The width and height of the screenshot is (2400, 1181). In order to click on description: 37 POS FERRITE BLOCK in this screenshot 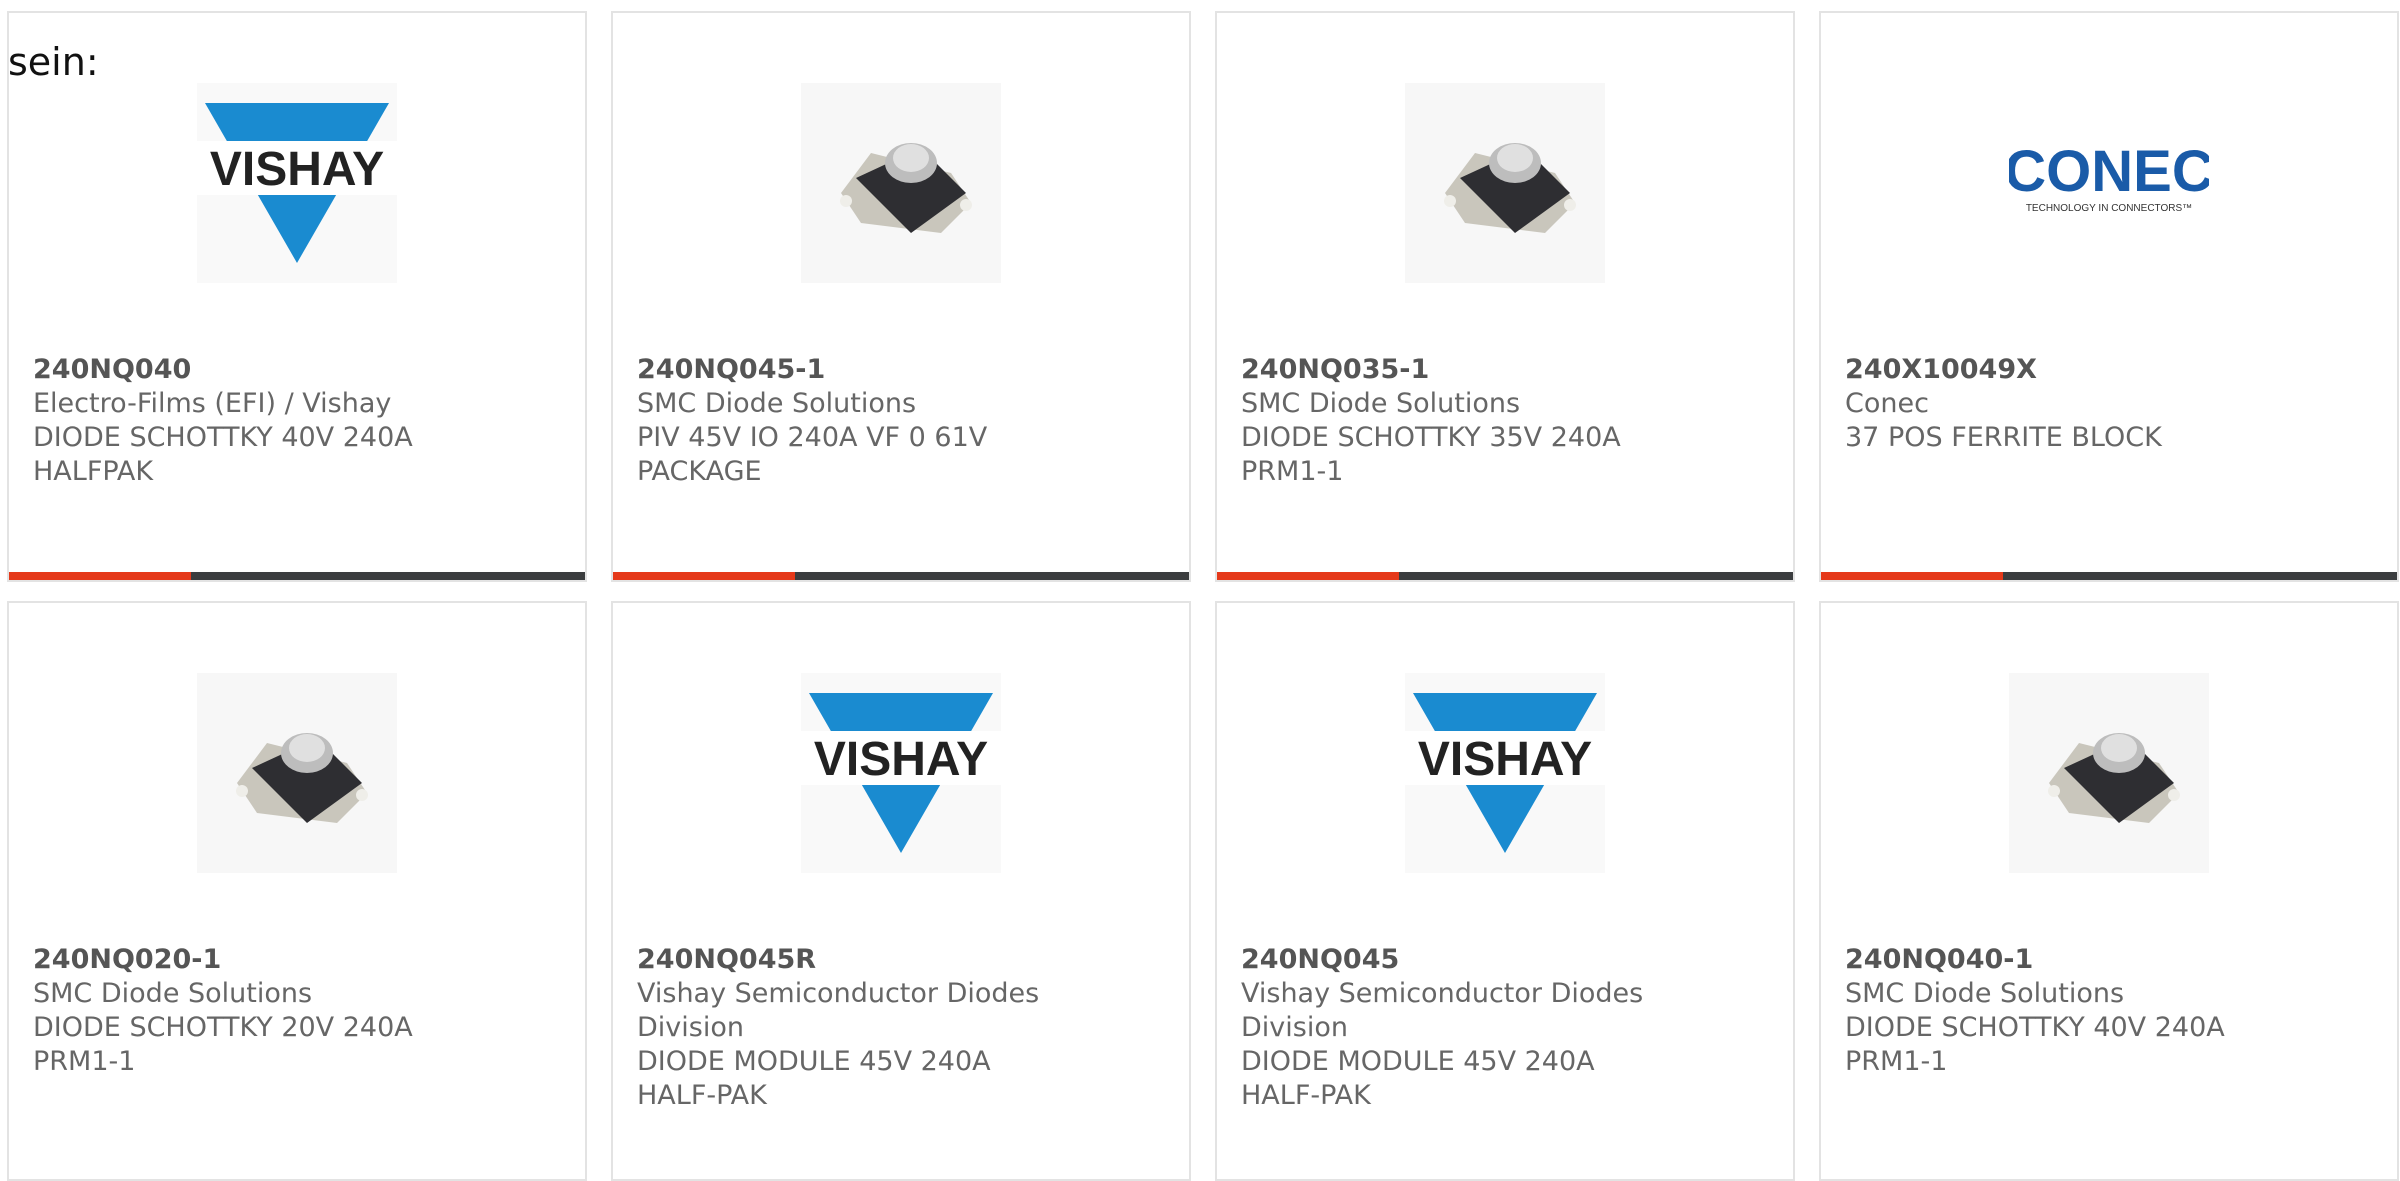, I will do `click(2003, 437)`.